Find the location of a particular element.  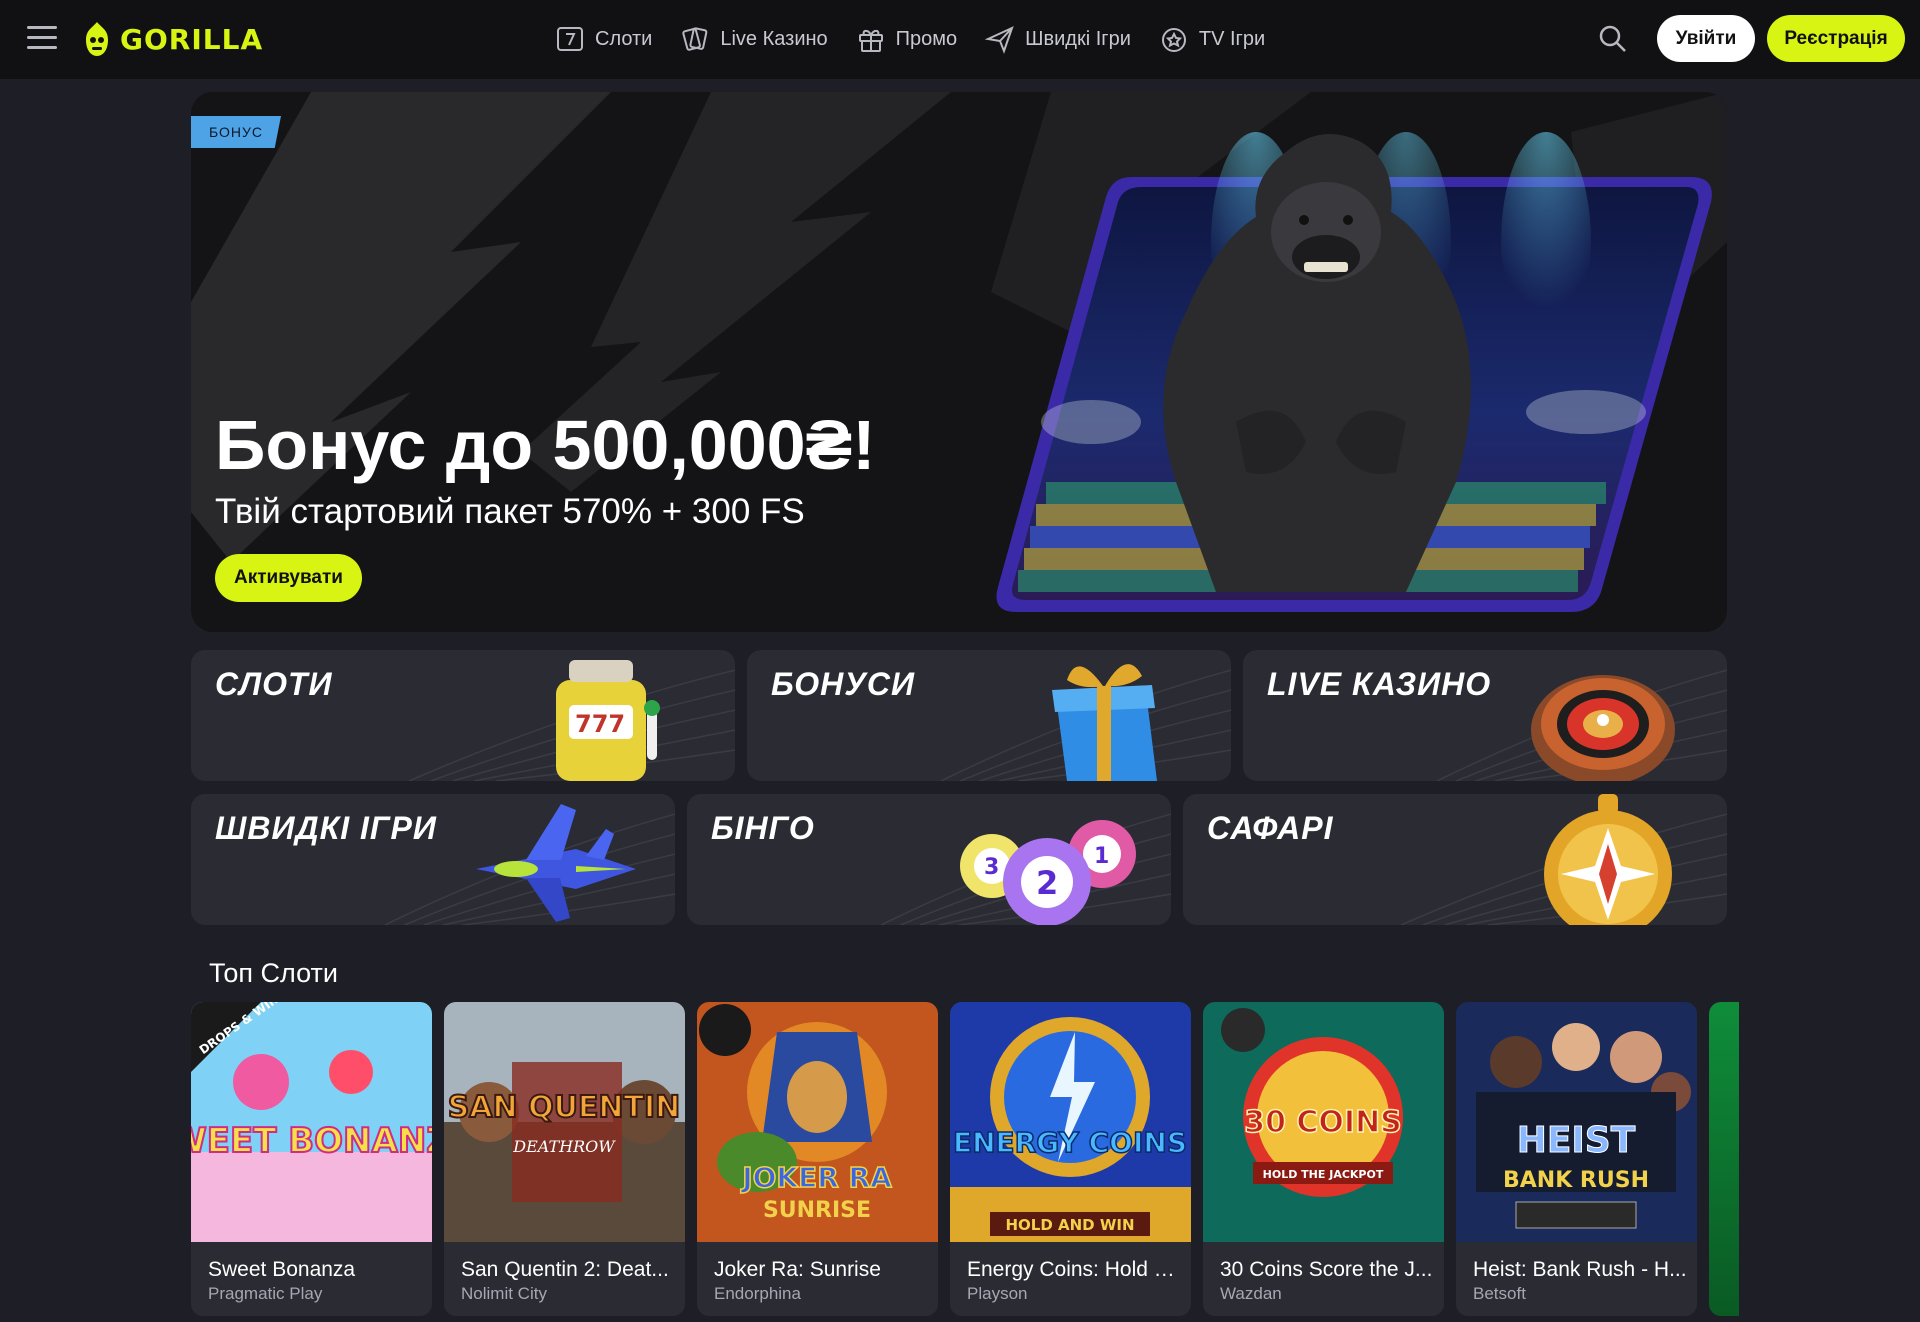

category-fast-games: ШВИДКІ ІГРИ is located at coordinates (433, 859).